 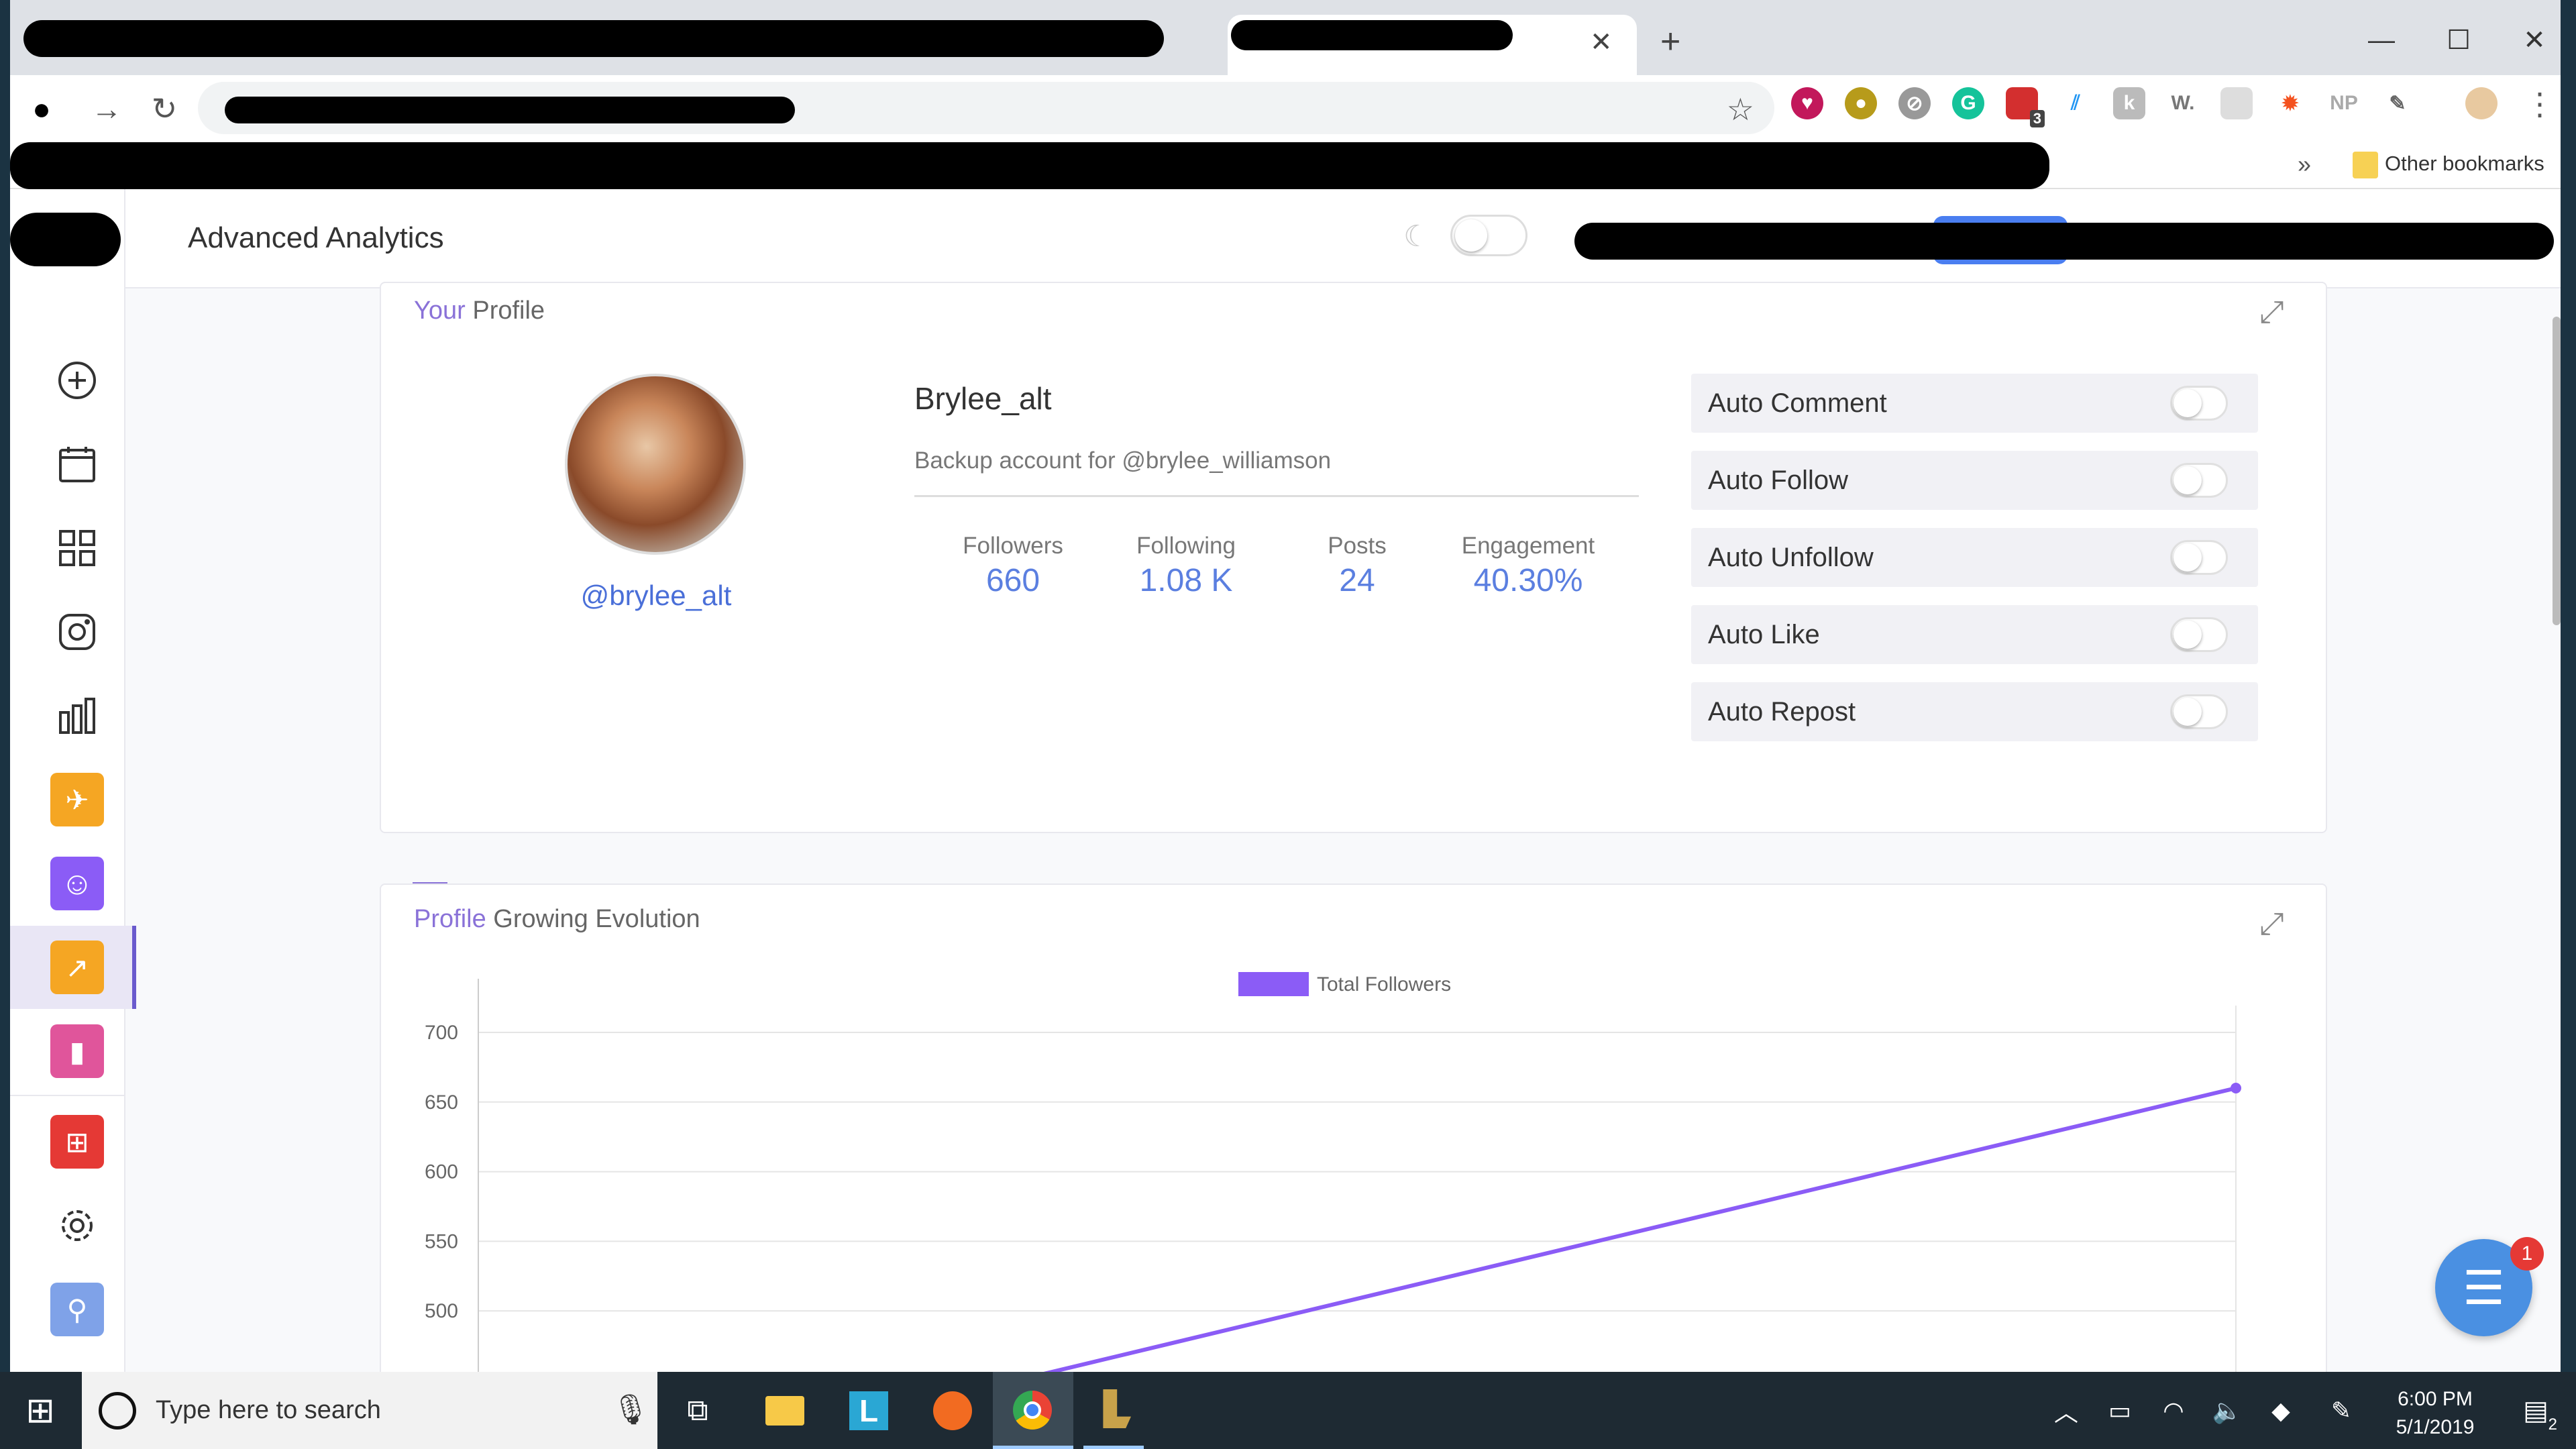 I want to click on k-extension-icon: k, so click(x=2129, y=103).